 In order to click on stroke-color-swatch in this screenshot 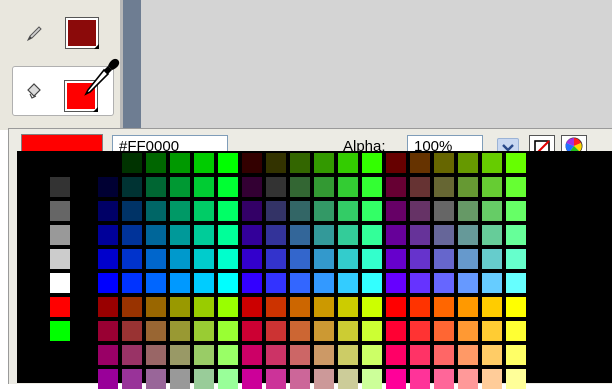, I will do `click(82, 33)`.